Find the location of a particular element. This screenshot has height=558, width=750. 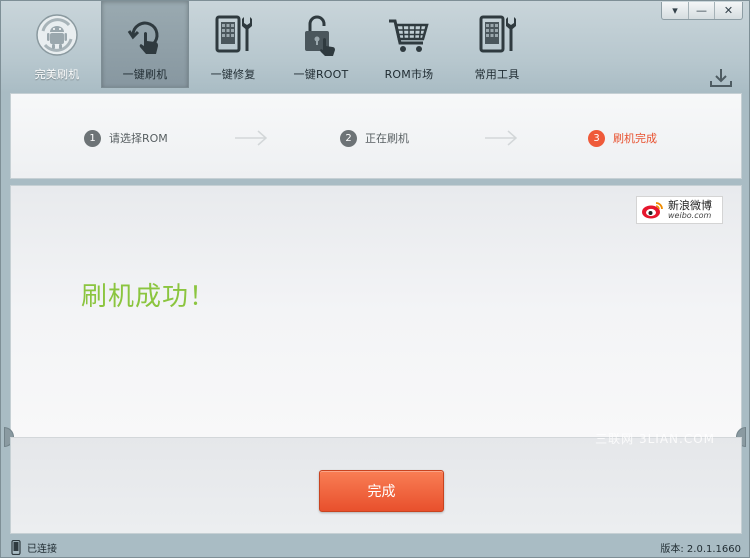

menu-button: ▾ is located at coordinates (675, 10).